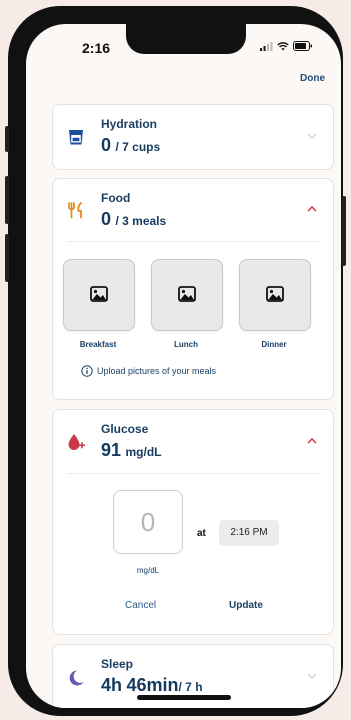 Image resolution: width=351 pixels, height=720 pixels. I want to click on hydration-value: 0 / 7 cups, so click(130, 145).